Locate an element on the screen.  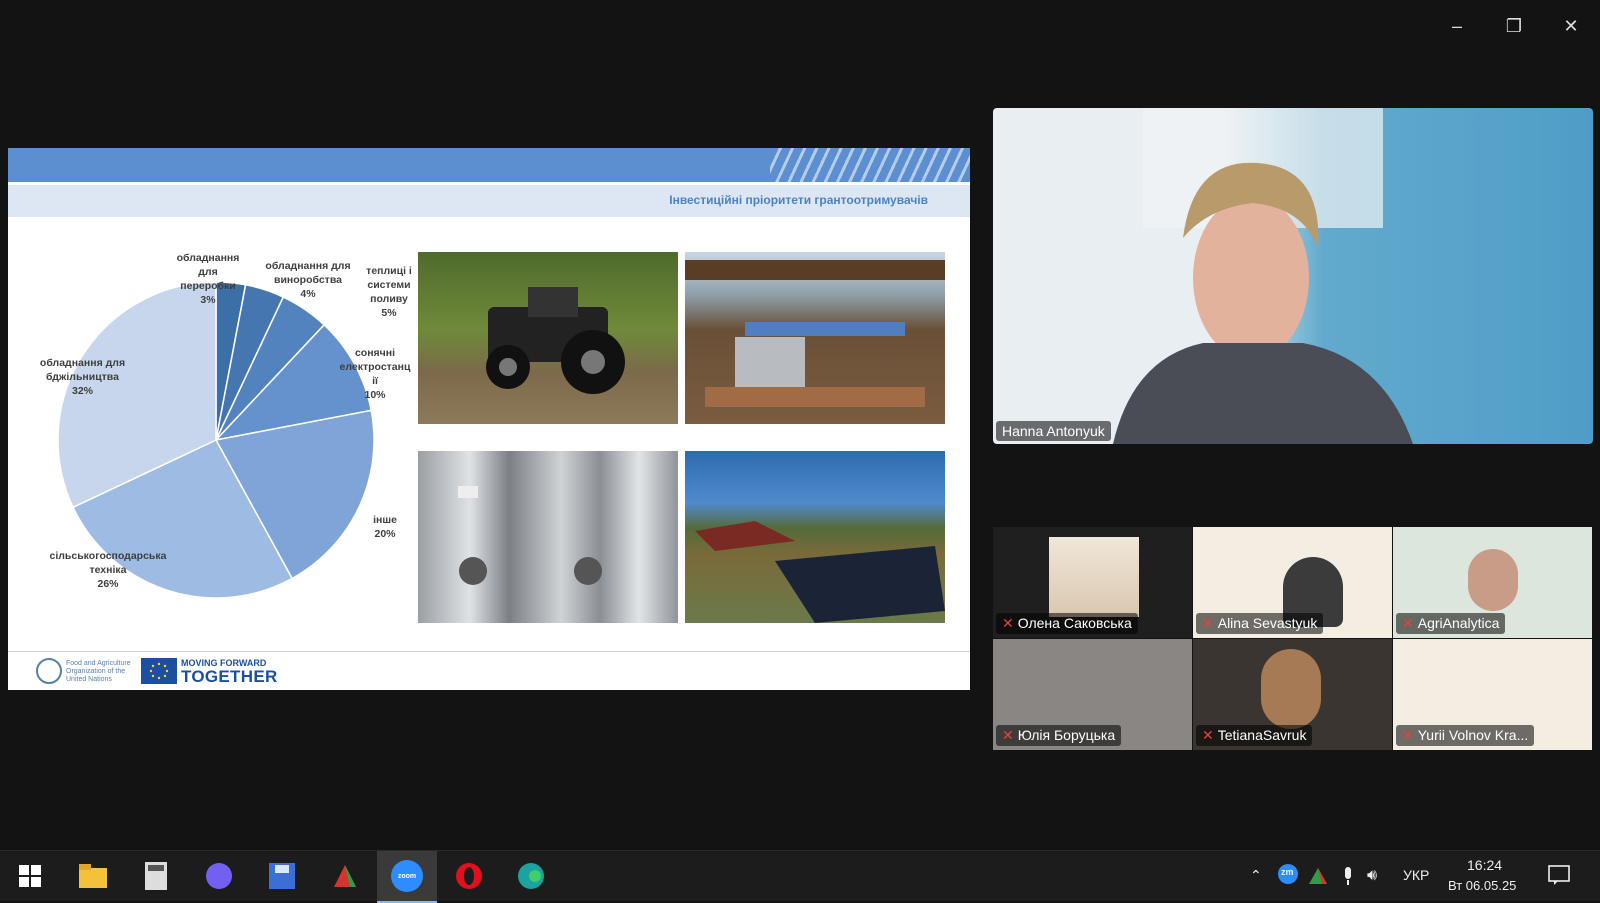
zoom-icon-label: zoom is located at coordinates (407, 876).